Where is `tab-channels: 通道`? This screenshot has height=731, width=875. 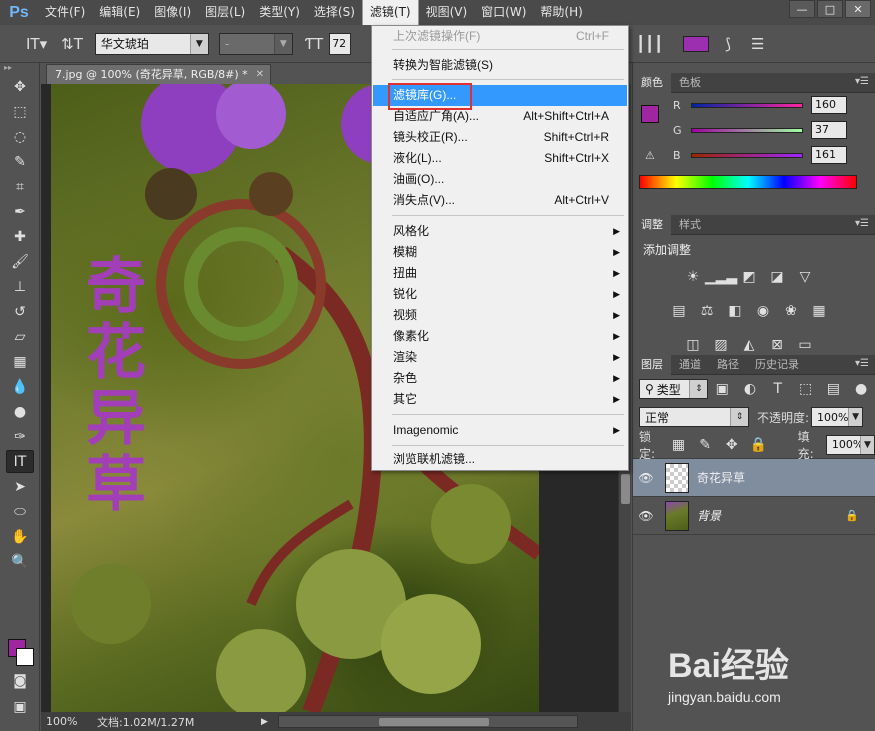 tab-channels: 通道 is located at coordinates (690, 365).